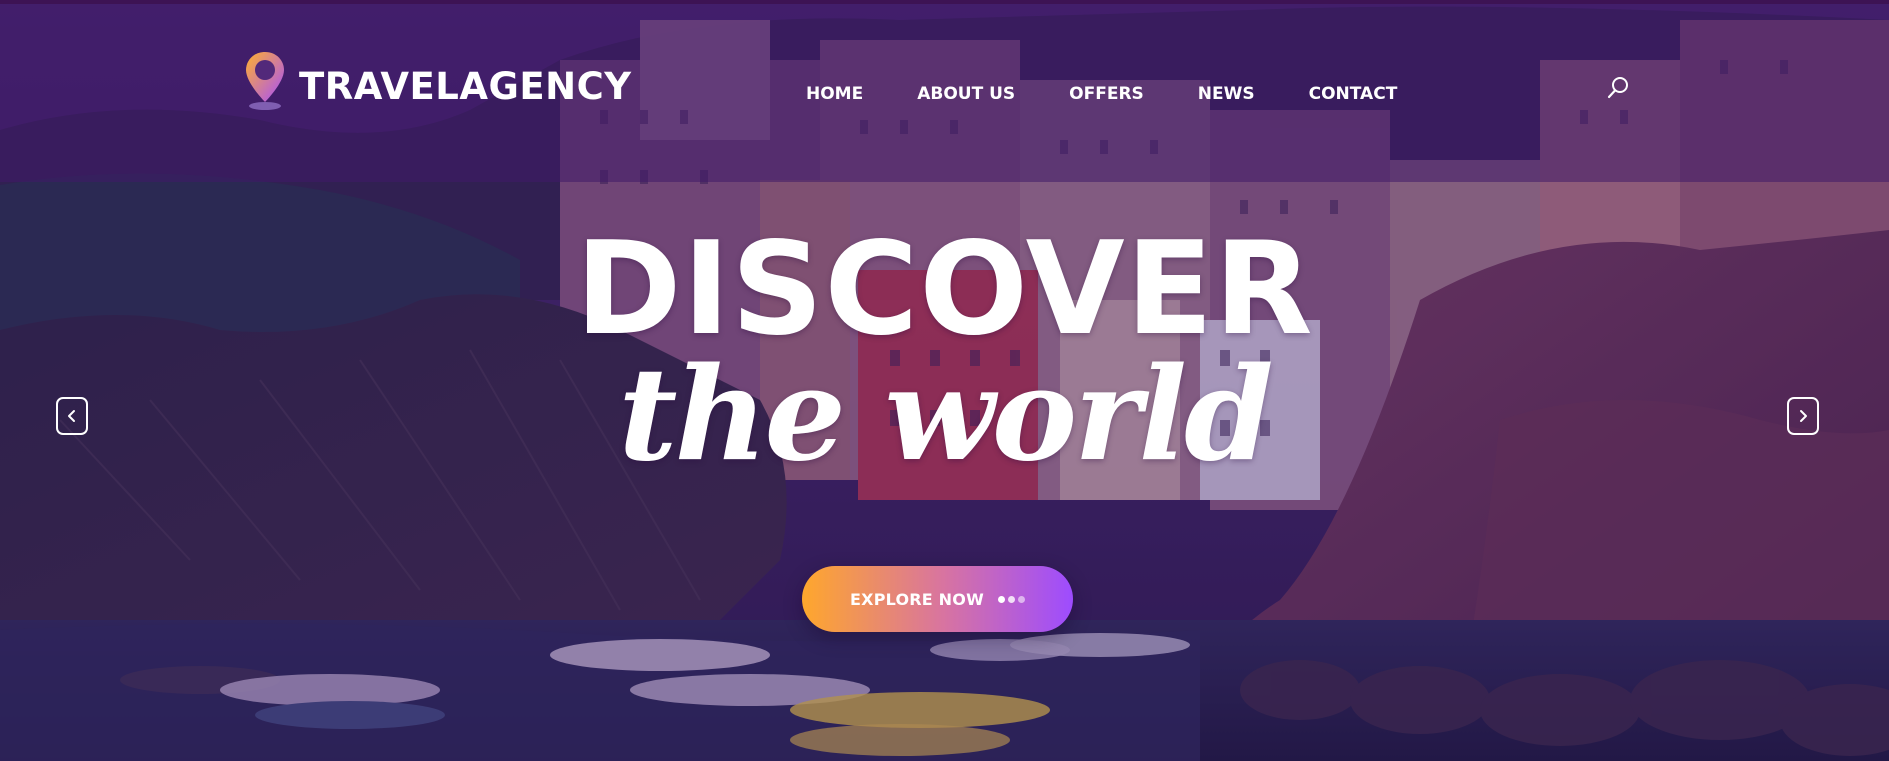  Describe the element at coordinates (265, 81) in the screenshot. I see `map-pin-icon` at that location.